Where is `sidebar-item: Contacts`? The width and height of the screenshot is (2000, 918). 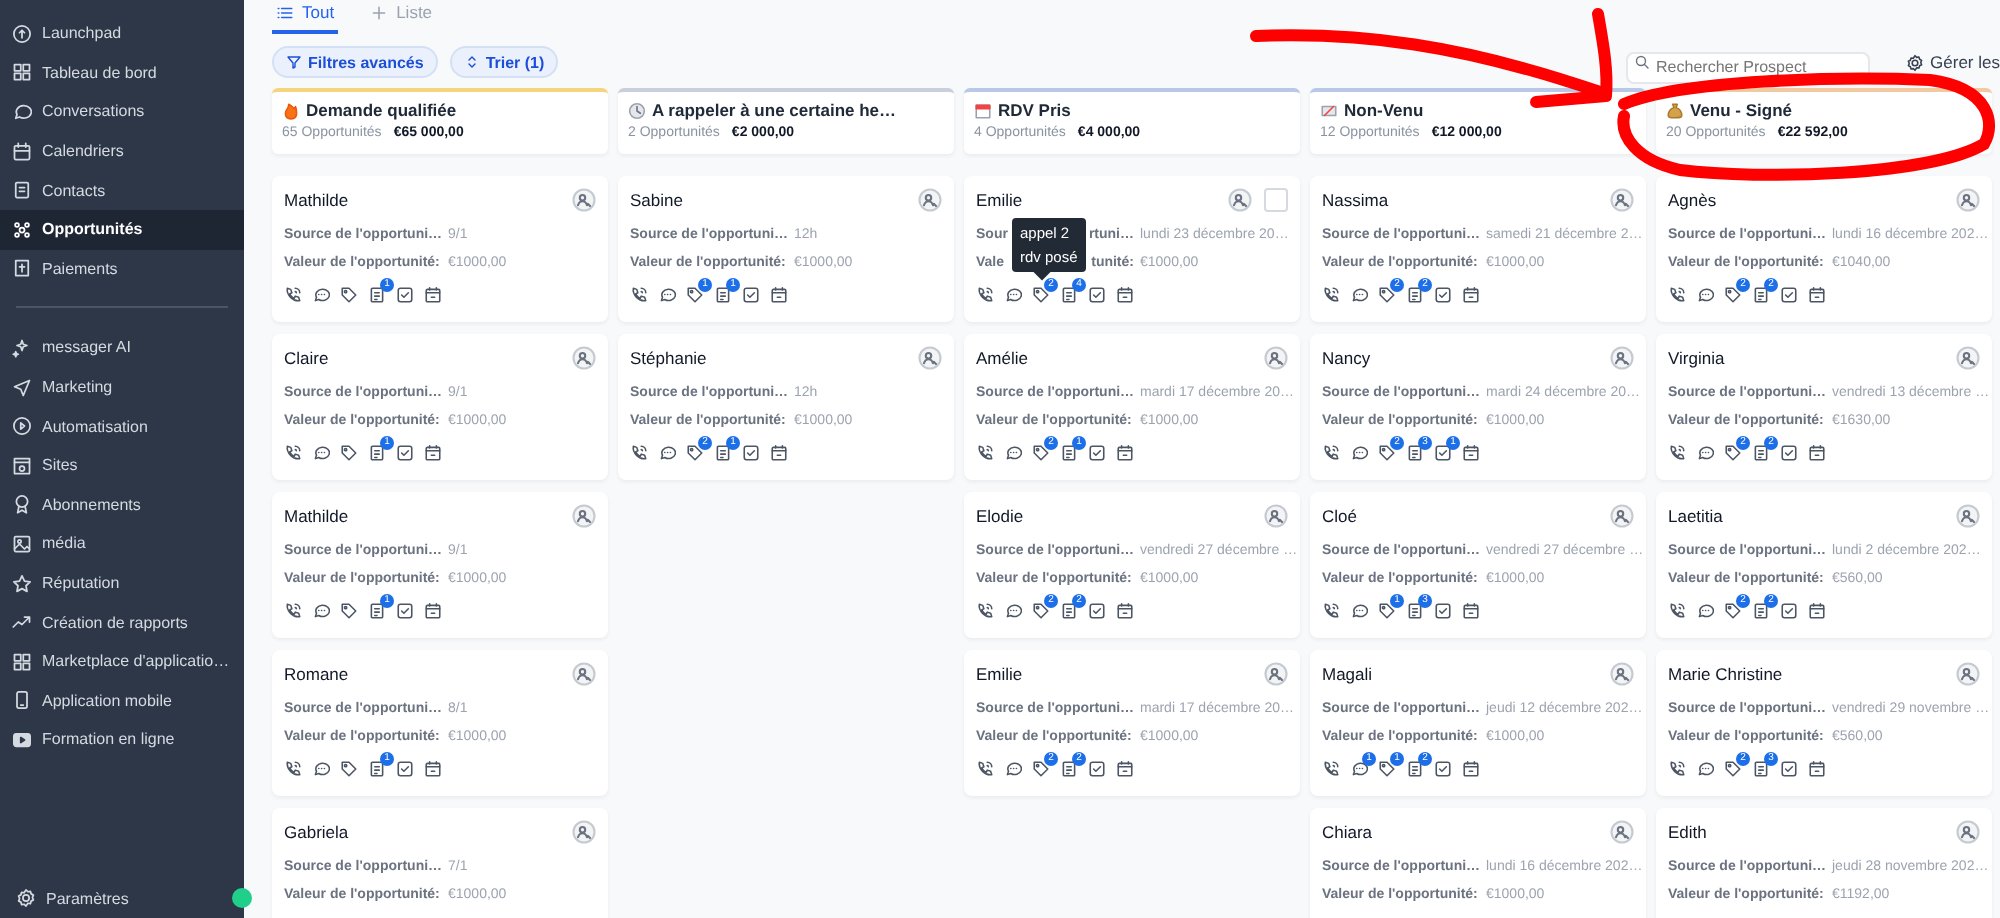
sidebar-item: Contacts is located at coordinates (122, 190).